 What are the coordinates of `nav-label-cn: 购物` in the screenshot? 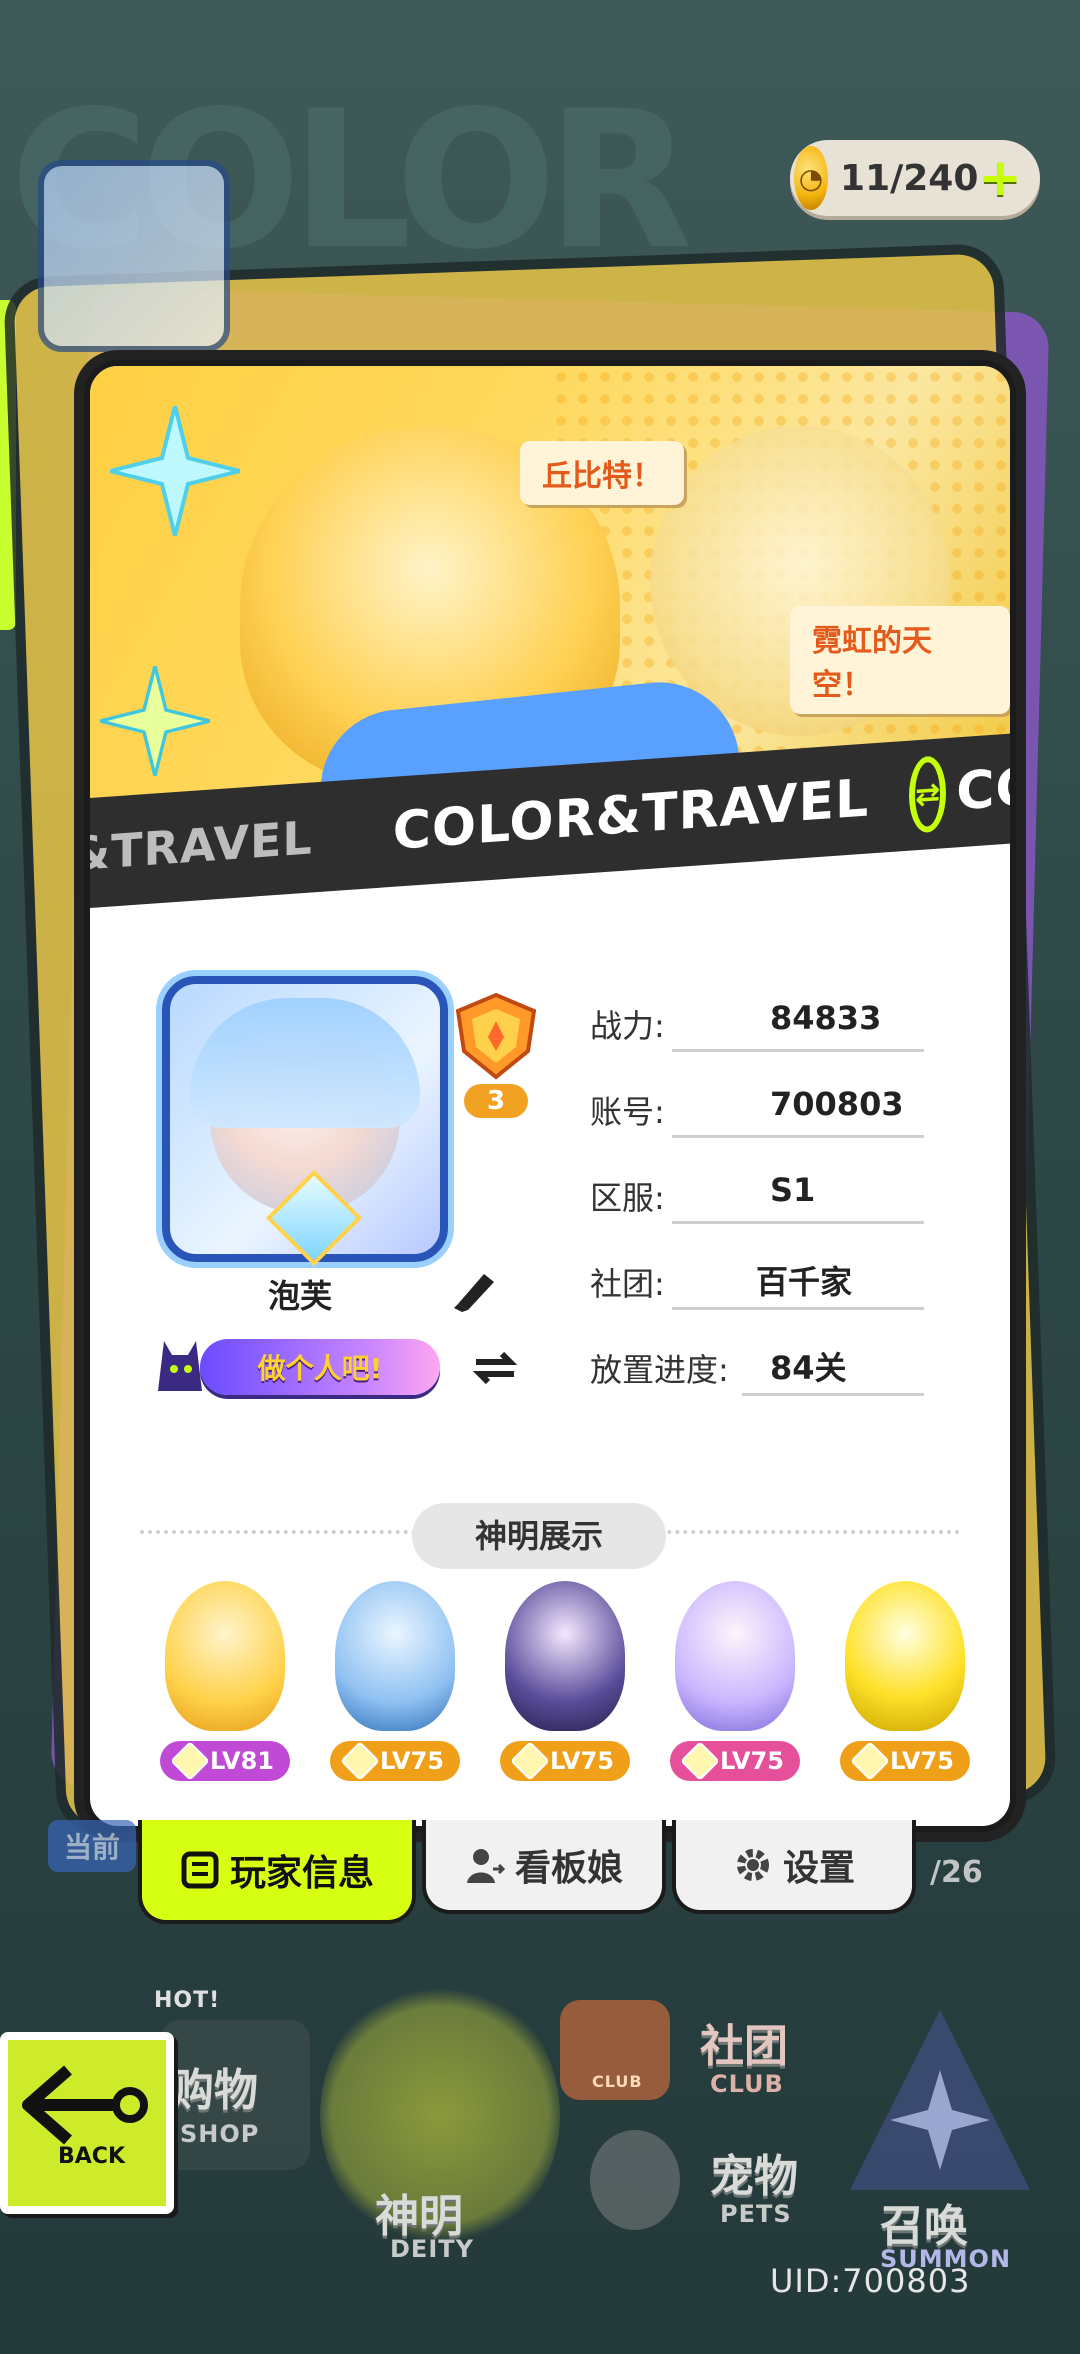 It's located at (214, 2090).